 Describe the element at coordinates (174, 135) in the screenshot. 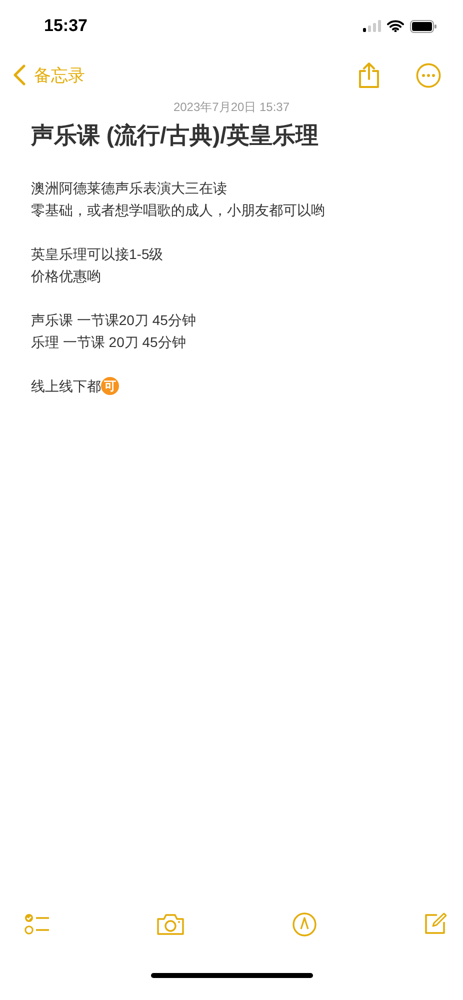

I see `note-title: 声乐课 (流行/古典)/英皇乐理` at that location.